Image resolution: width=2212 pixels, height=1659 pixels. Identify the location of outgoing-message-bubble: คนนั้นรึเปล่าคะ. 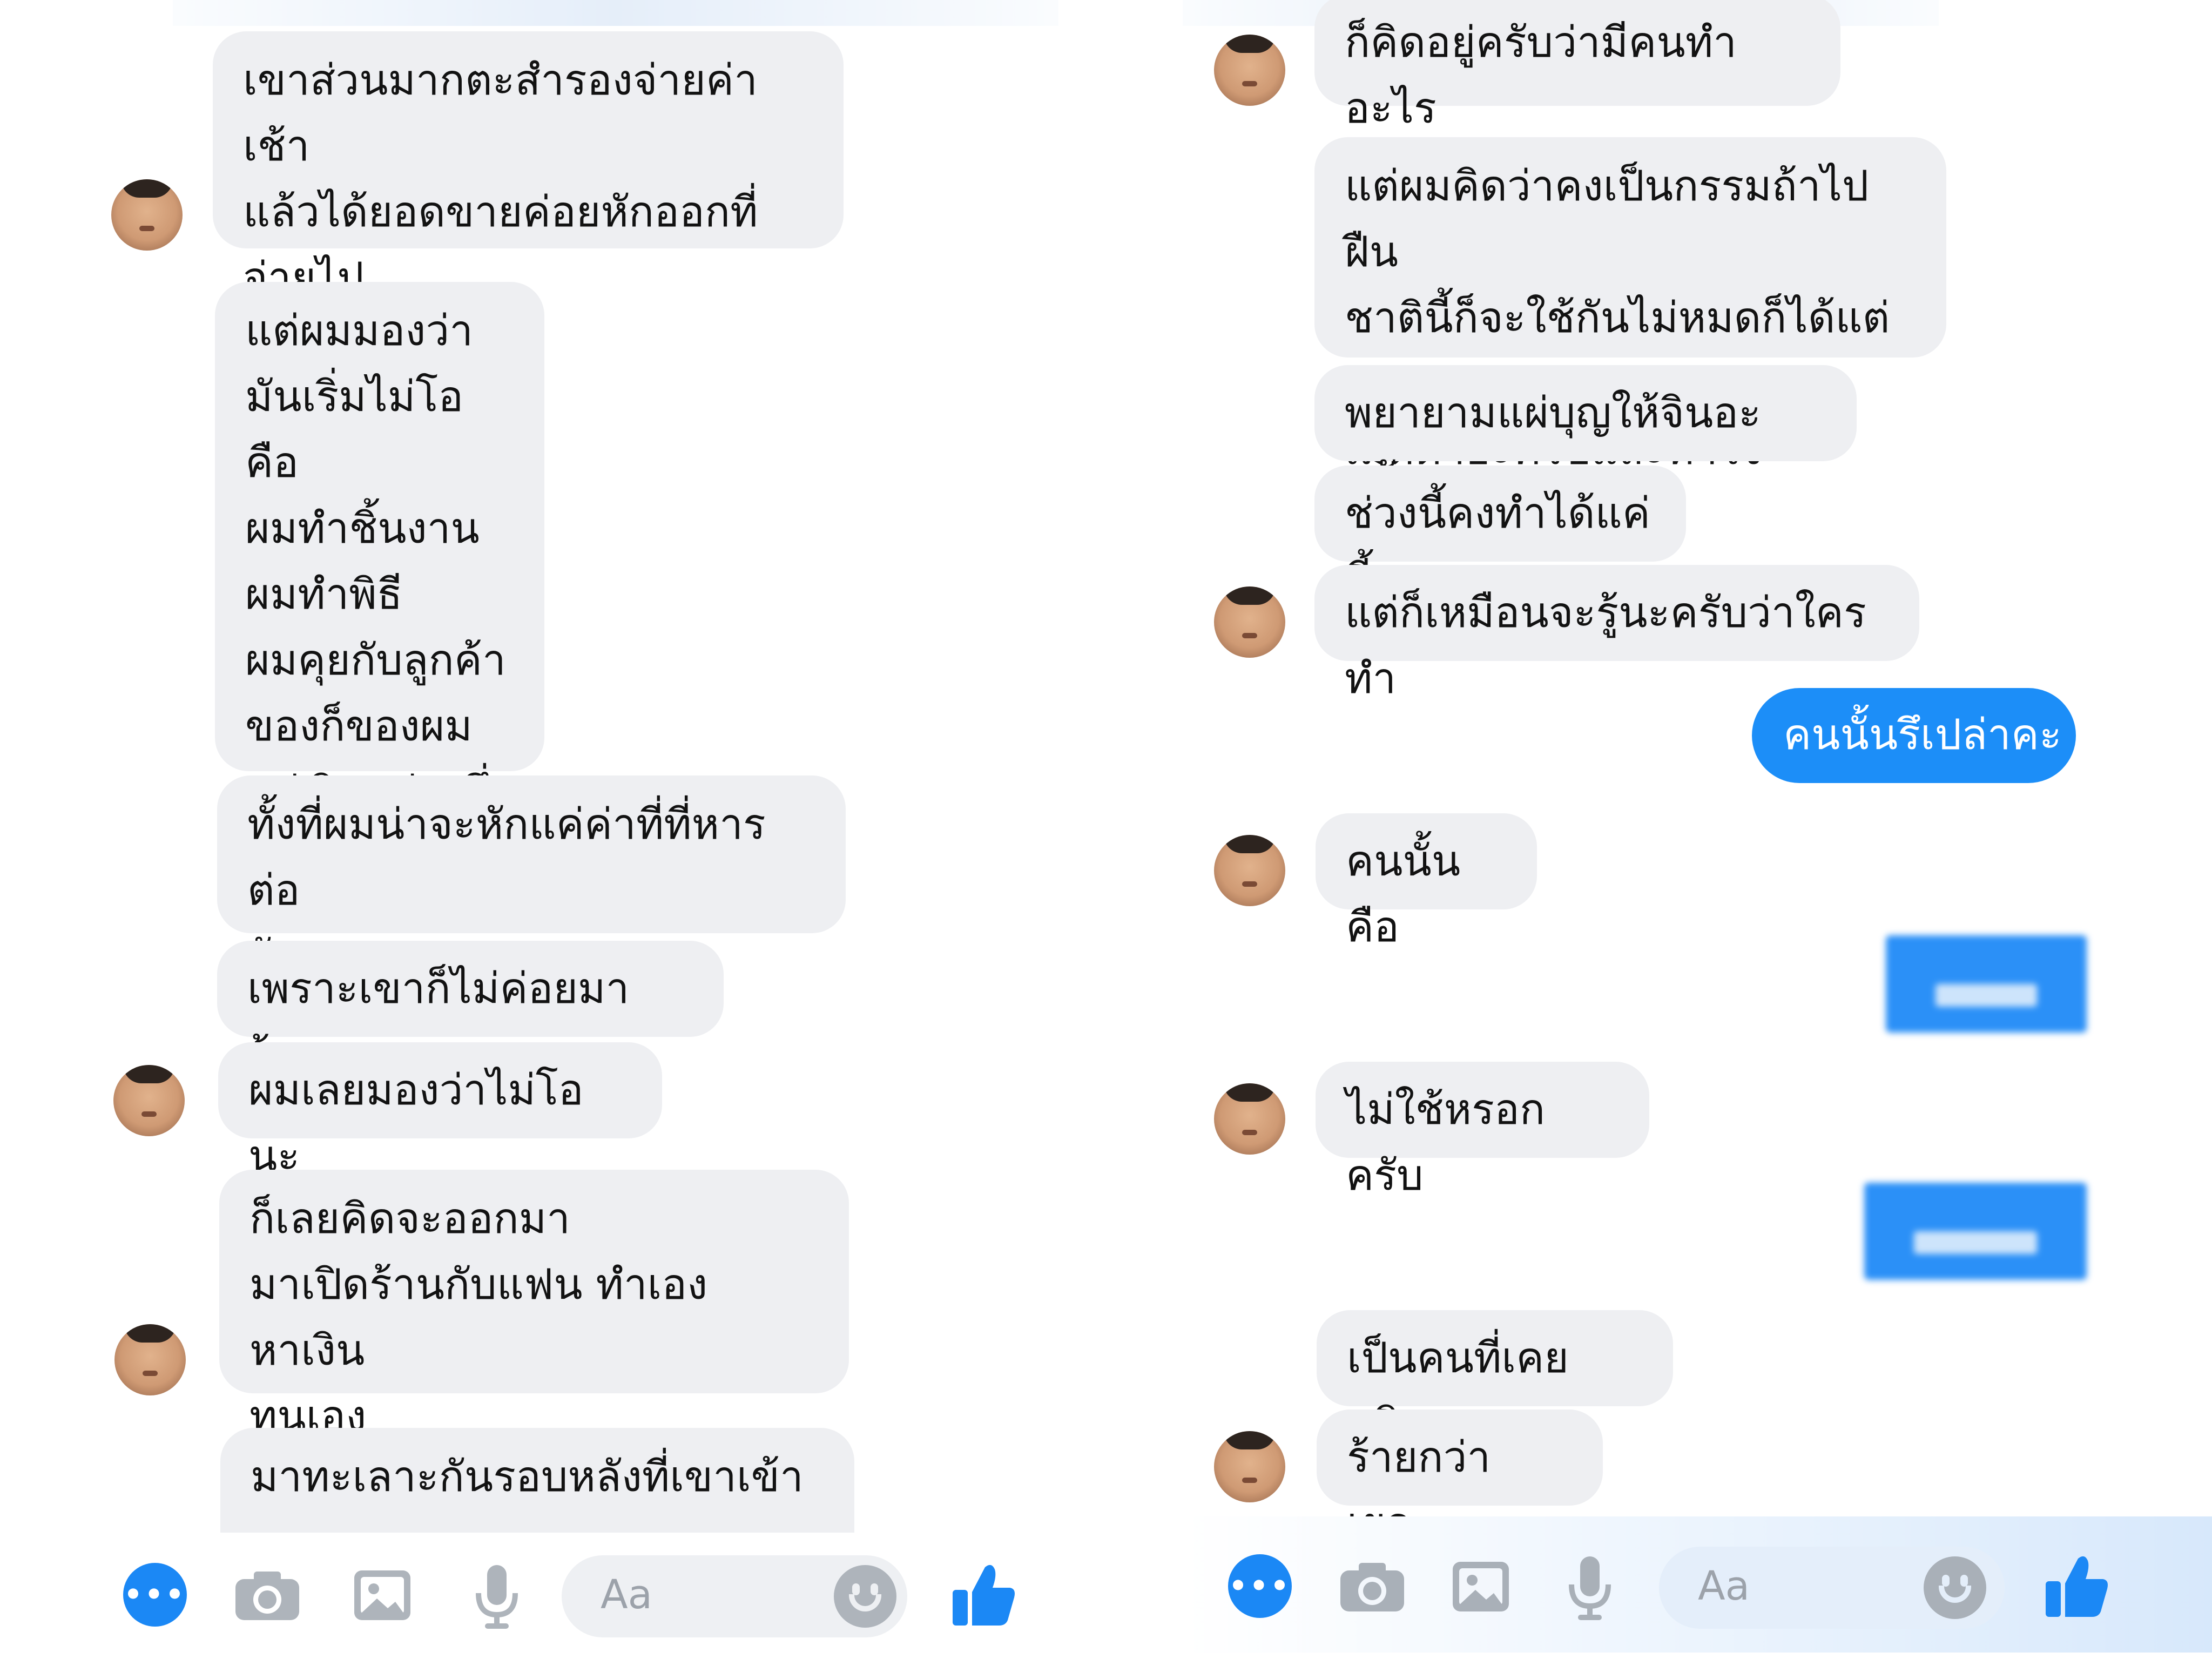
(1914, 735).